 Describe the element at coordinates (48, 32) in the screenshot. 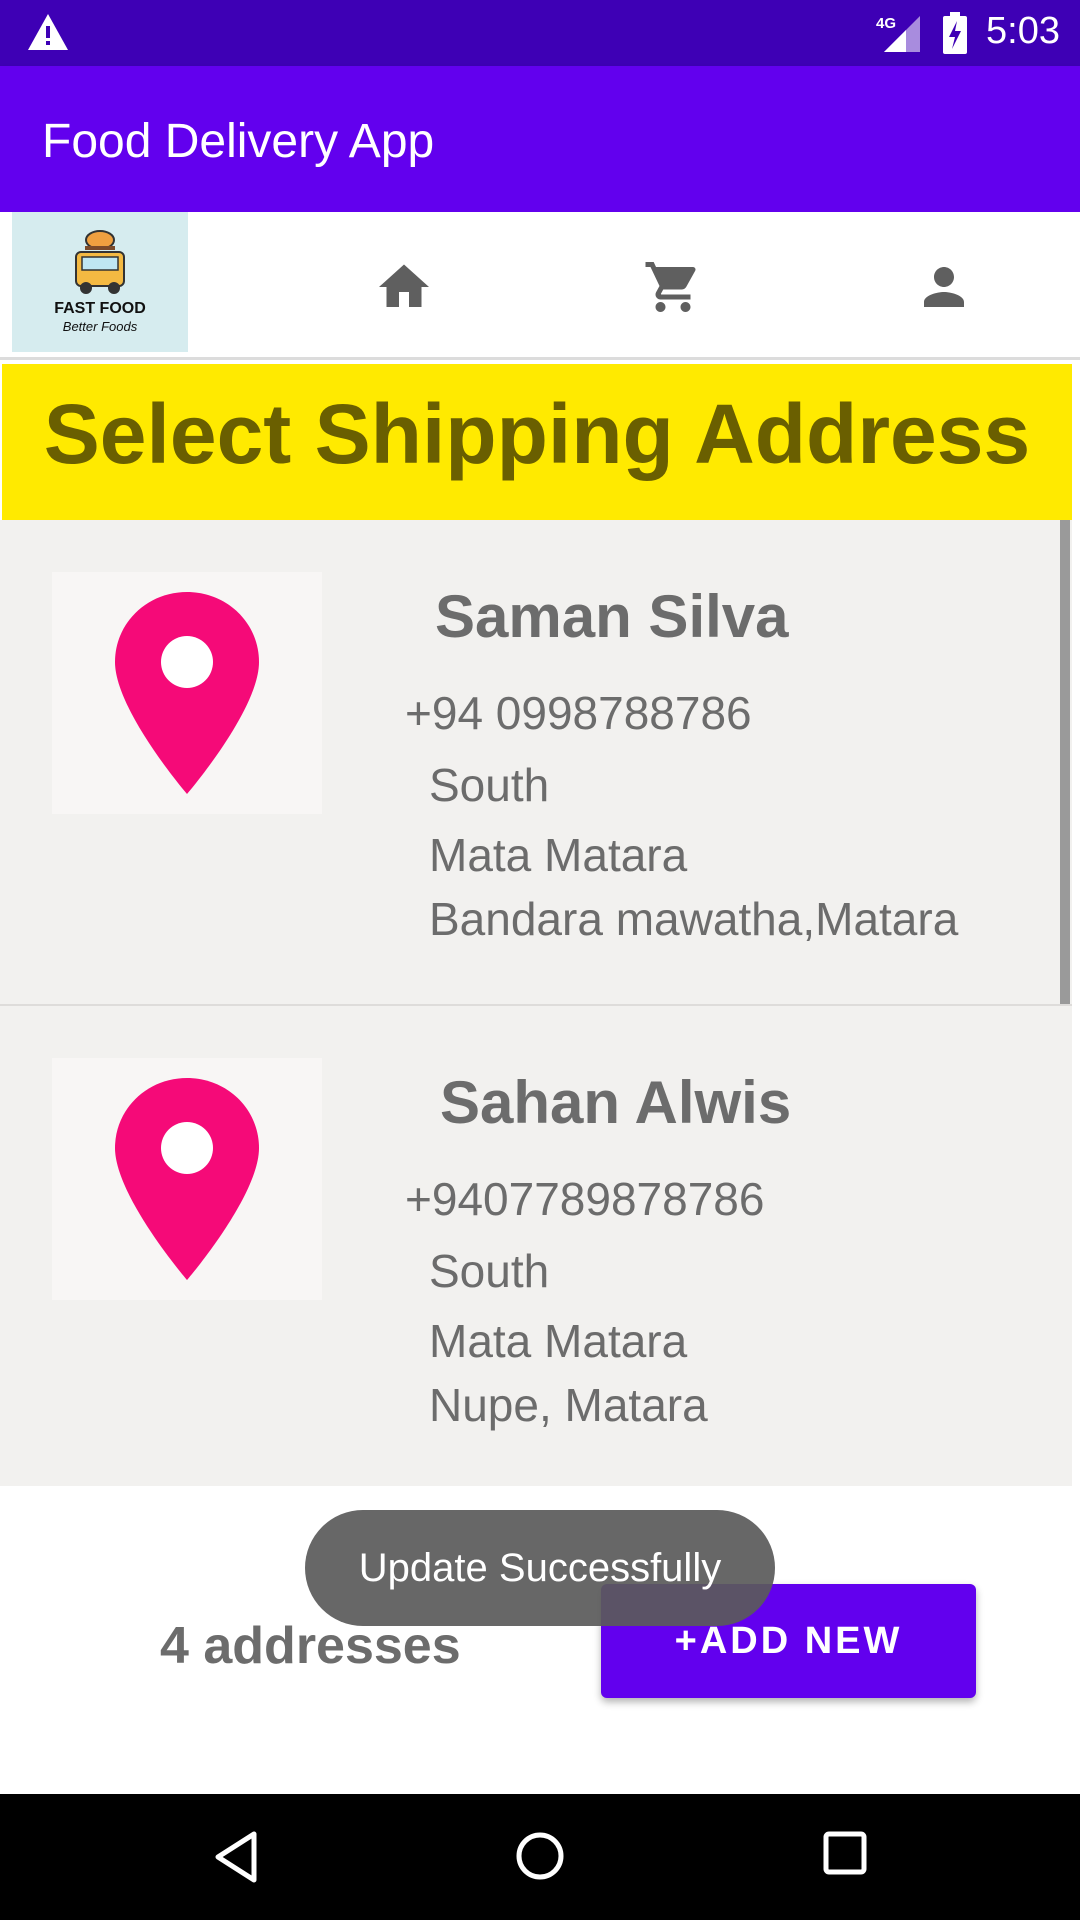

I see `warning-icon` at that location.